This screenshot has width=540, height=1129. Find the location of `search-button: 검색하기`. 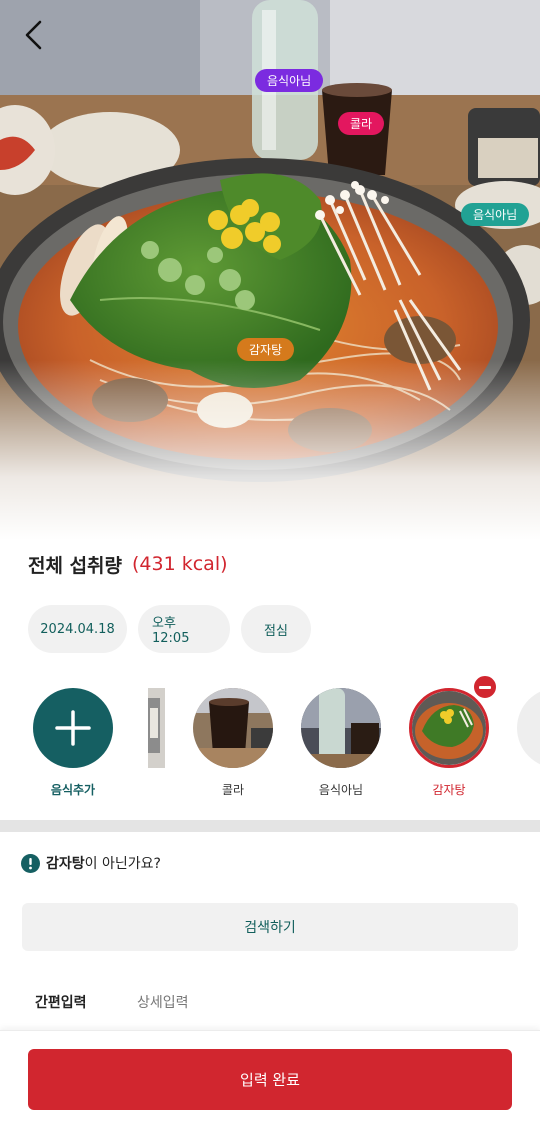

search-button: 검색하기 is located at coordinates (270, 927).